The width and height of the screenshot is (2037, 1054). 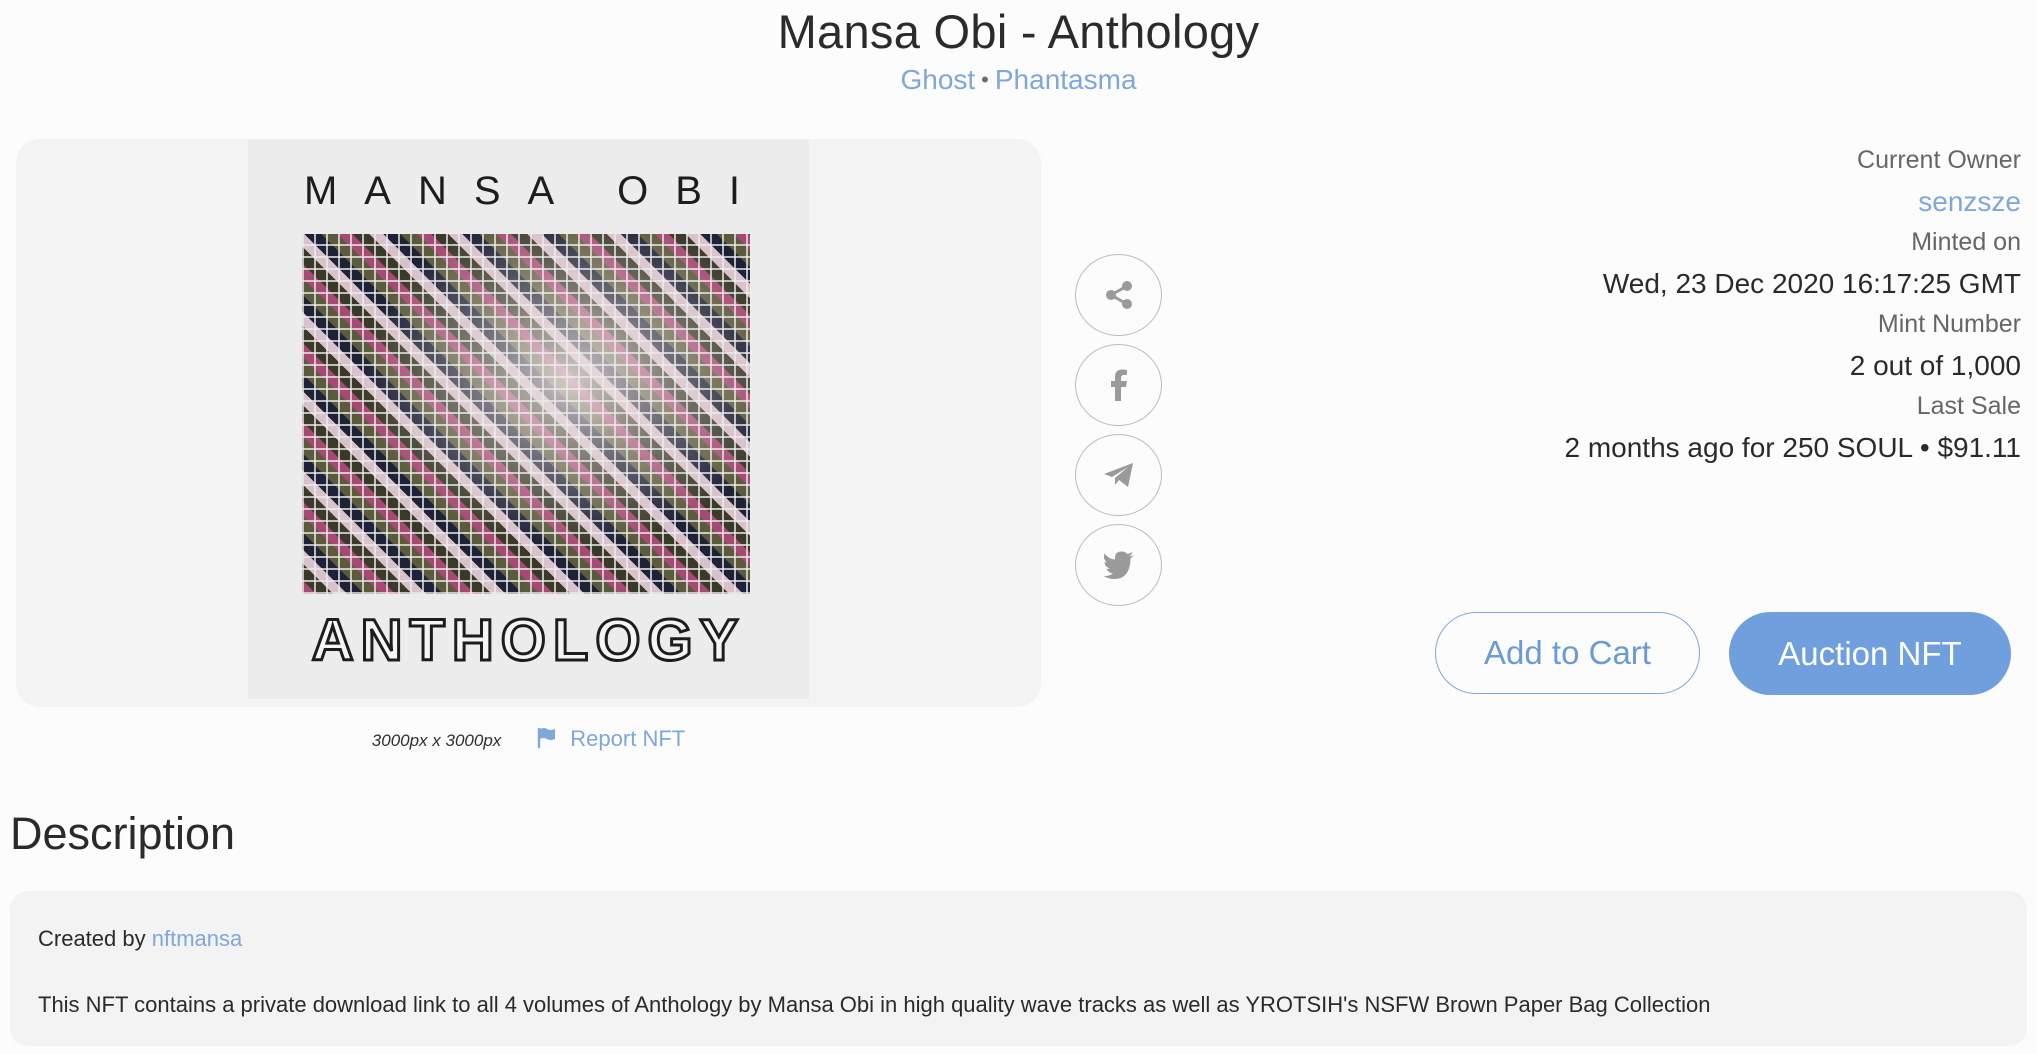 What do you see at coordinates (436, 740) in the screenshot?
I see `image-dimensions: 3000px x 3000px` at bounding box center [436, 740].